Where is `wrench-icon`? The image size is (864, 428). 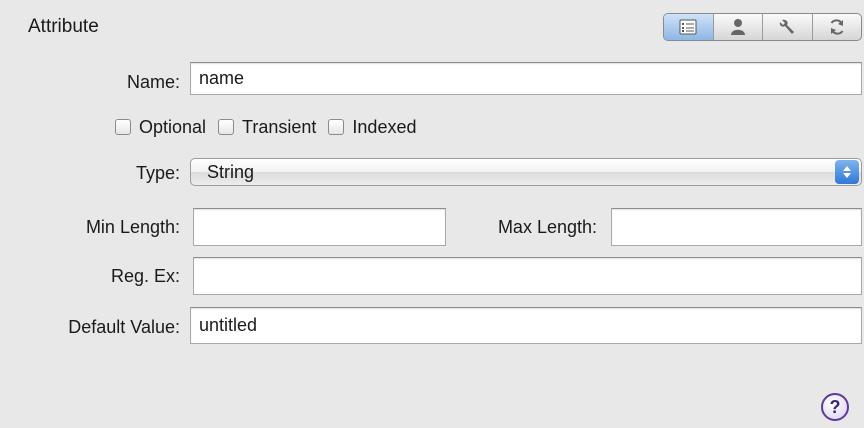 wrench-icon is located at coordinates (787, 26).